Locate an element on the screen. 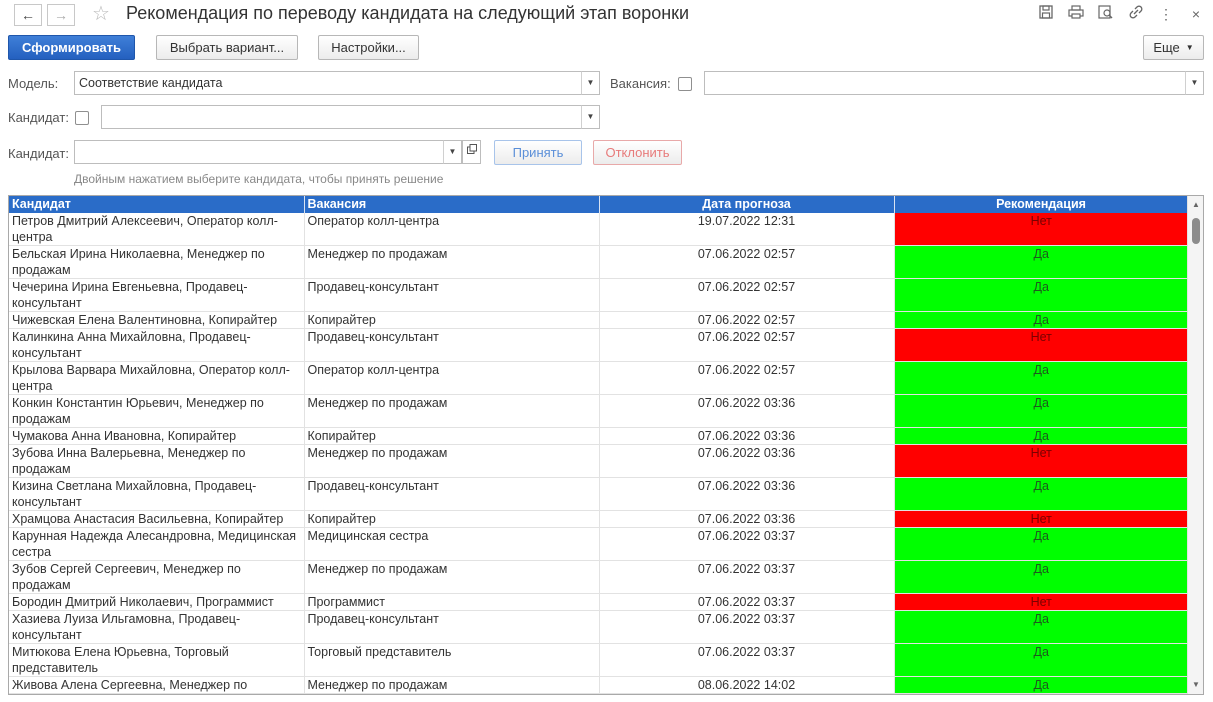 The width and height of the screenshot is (1213, 702). more-button-label: Еще is located at coordinates (1166, 47).